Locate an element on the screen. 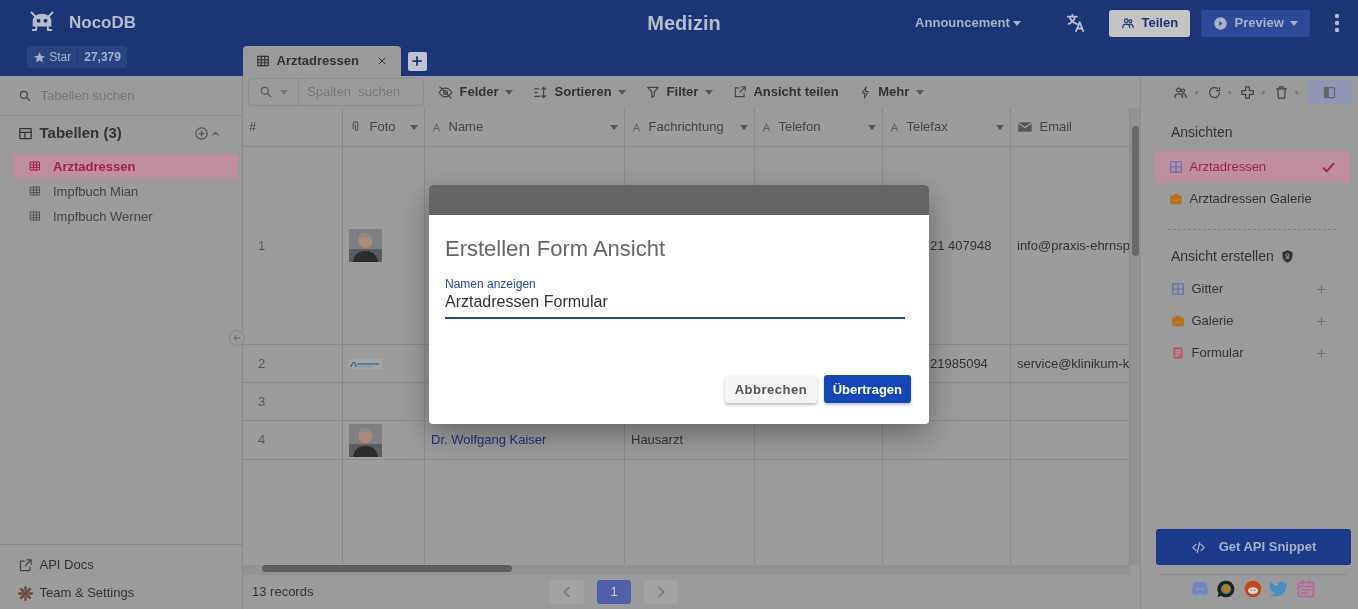 The image size is (1358, 609). page-button: 1 is located at coordinates (614, 592).